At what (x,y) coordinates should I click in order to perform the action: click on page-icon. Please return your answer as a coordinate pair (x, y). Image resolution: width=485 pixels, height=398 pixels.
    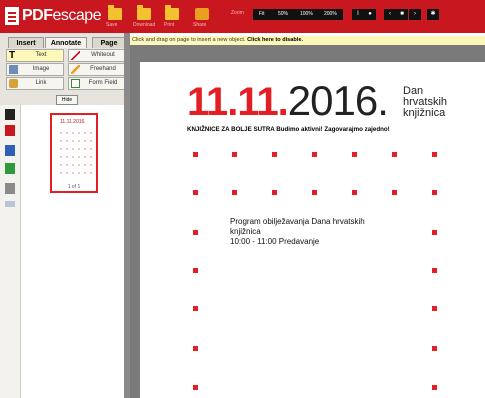
    Looking at the image, I should click on (10, 114).